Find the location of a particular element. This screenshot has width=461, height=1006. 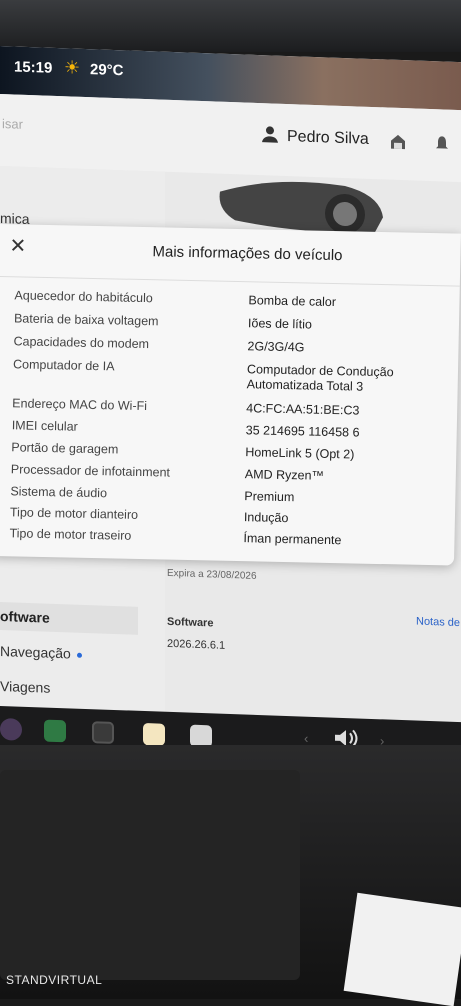

info-row: Bateria de baixa voltagem Iões de lítio is located at coordinates (229, 321).